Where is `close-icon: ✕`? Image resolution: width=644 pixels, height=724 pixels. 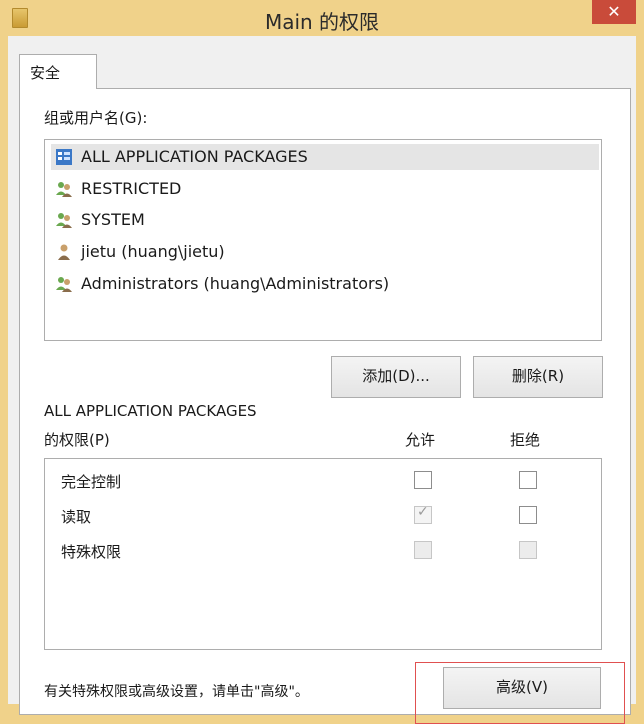 close-icon: ✕ is located at coordinates (614, 11).